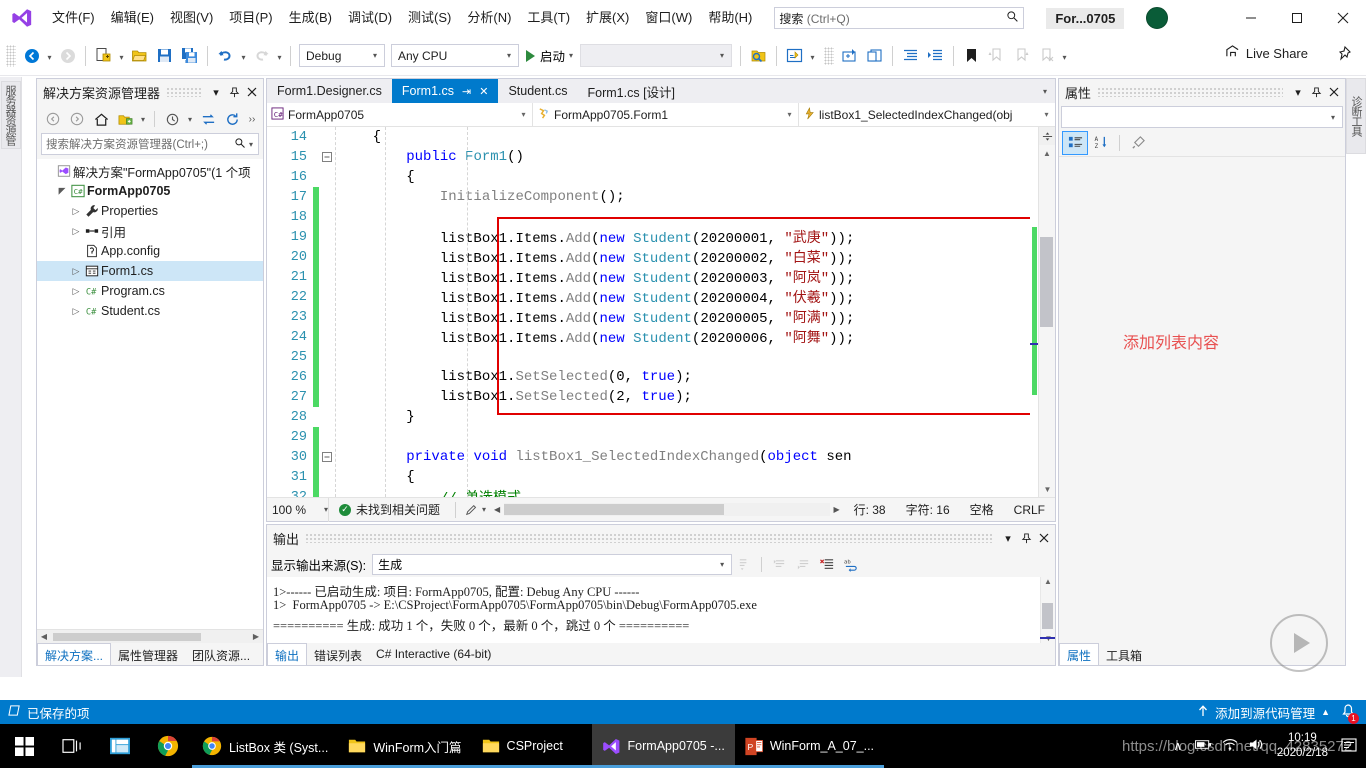 Image resolution: width=1366 pixels, height=768 pixels. I want to click on scroll-left-icon: ◀, so click(497, 509).